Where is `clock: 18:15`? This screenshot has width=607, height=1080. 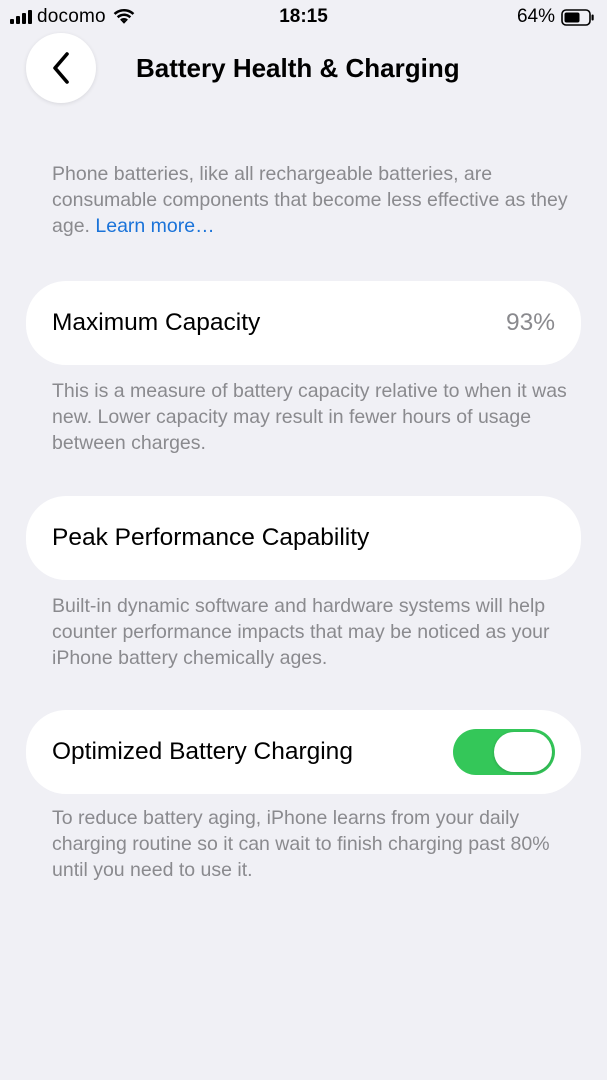
clock: 18:15 is located at coordinates (303, 16).